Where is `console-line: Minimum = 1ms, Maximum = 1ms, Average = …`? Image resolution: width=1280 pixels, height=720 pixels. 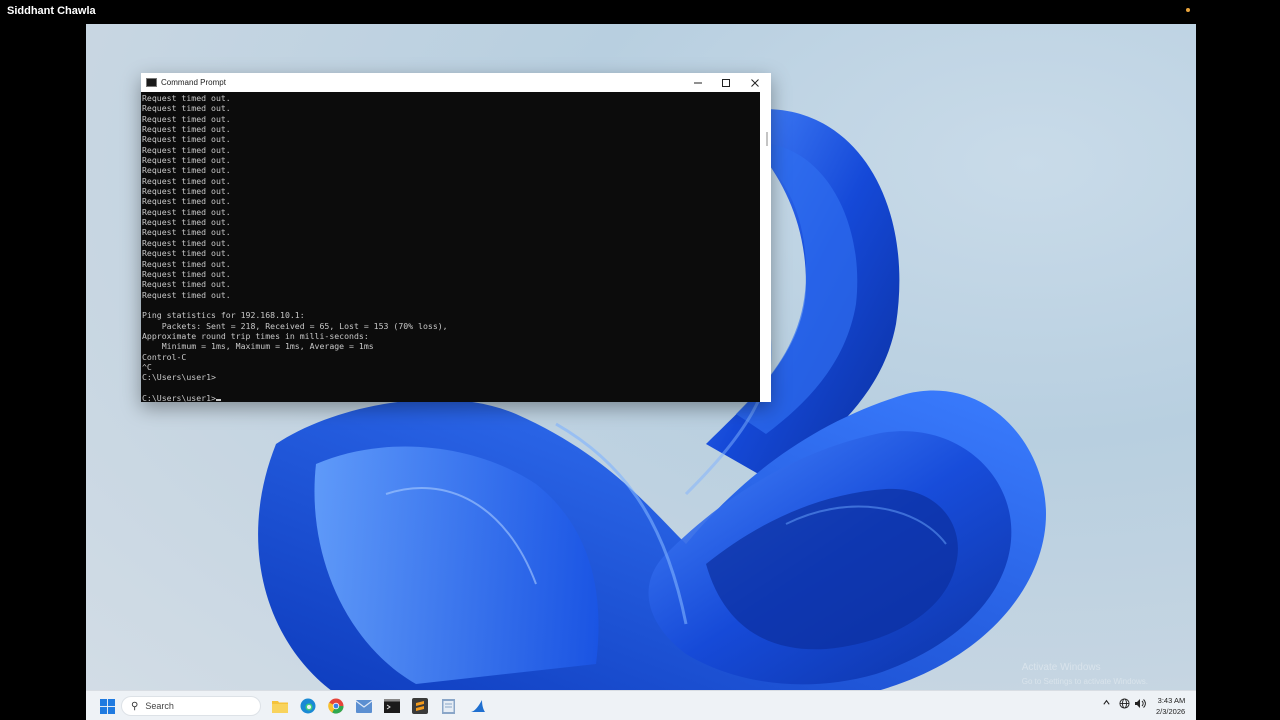 console-line: Minimum = 1ms, Maximum = 1ms, Average = … is located at coordinates (258, 346).